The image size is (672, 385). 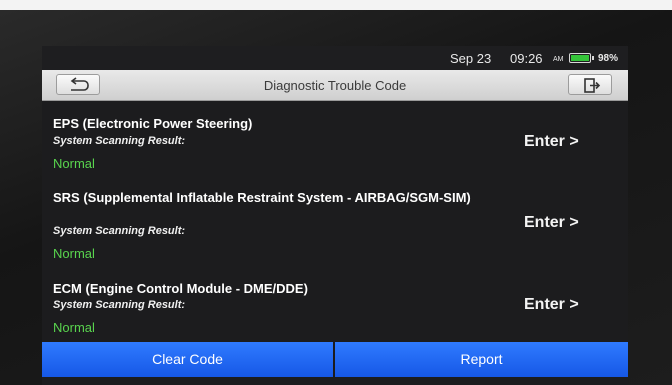 What do you see at coordinates (558, 59) in the screenshot?
I see `status-ampm: AM` at bounding box center [558, 59].